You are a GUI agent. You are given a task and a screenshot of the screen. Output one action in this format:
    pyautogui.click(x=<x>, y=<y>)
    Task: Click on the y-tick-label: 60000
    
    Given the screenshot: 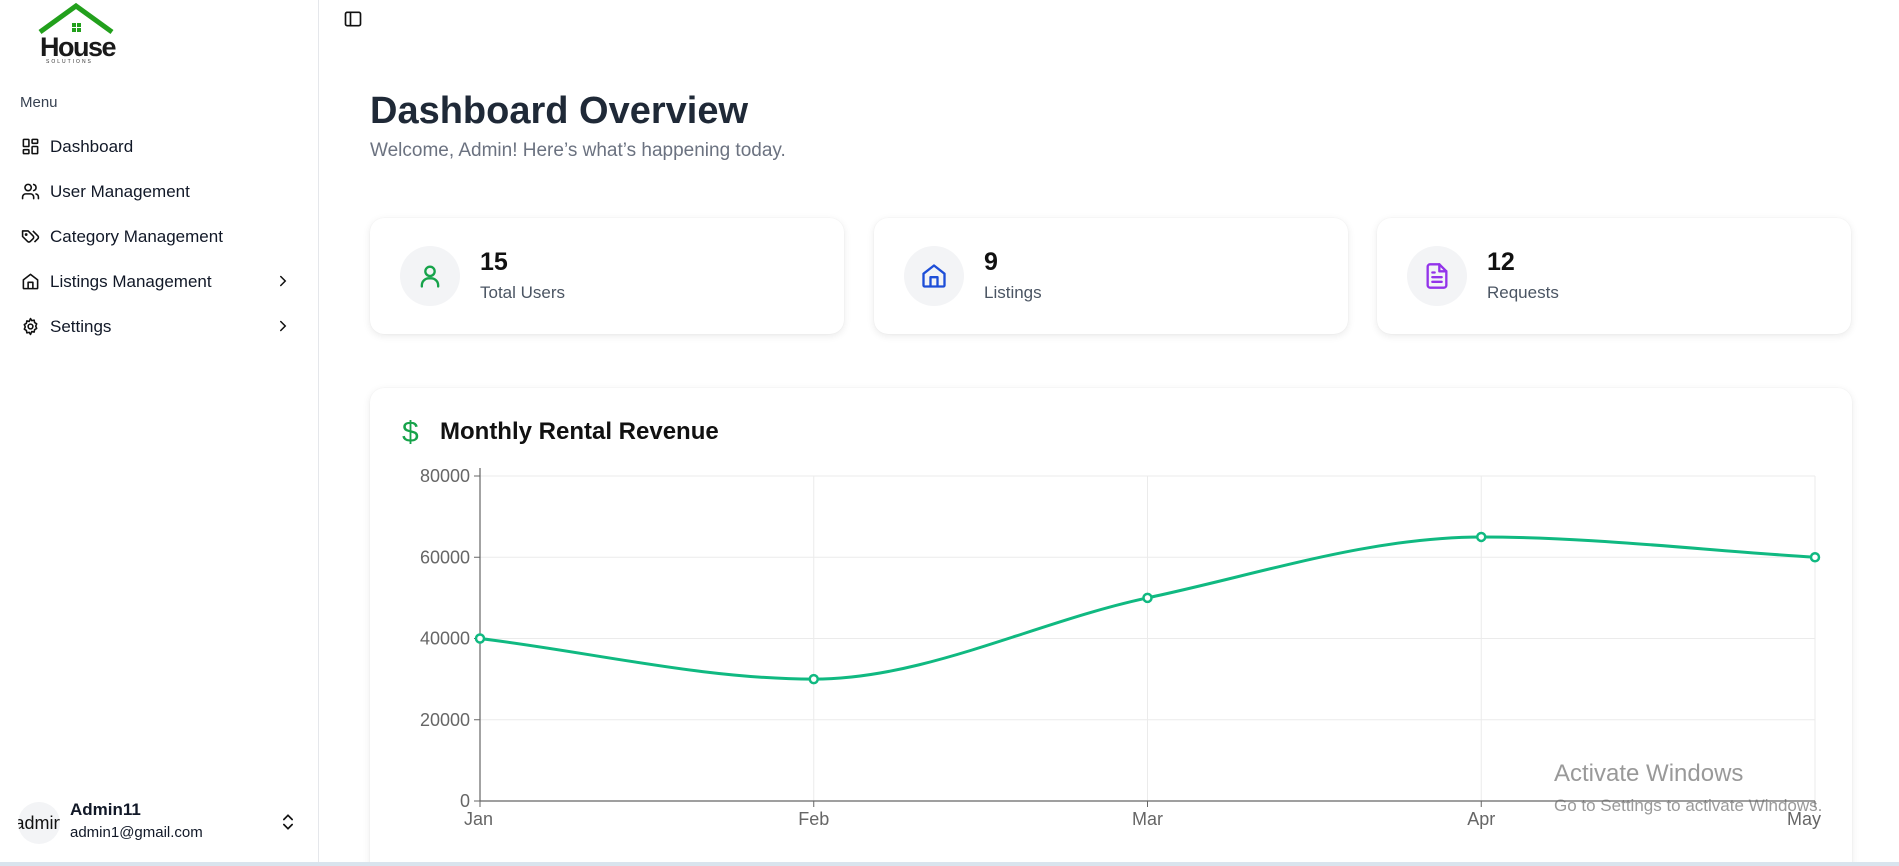 What is the action you would take?
    pyautogui.click(x=445, y=557)
    